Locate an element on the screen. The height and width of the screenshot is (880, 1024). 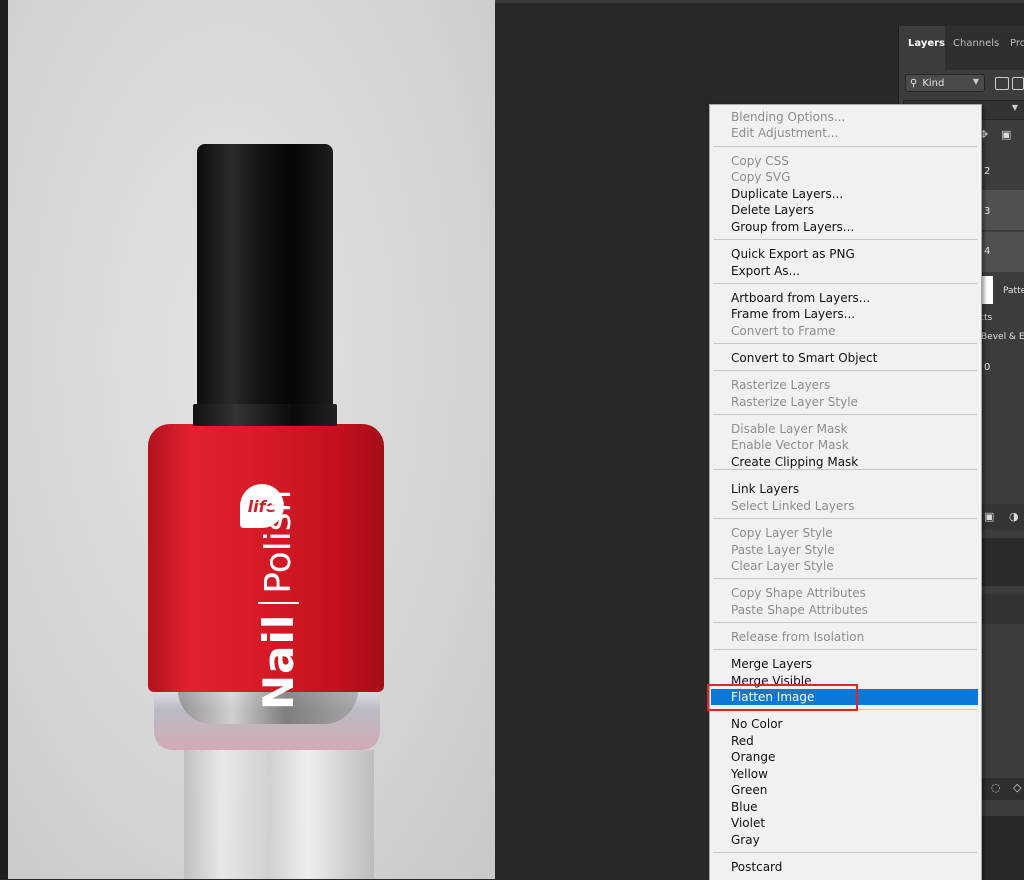
layer-number: 2 is located at coordinates (987, 171).